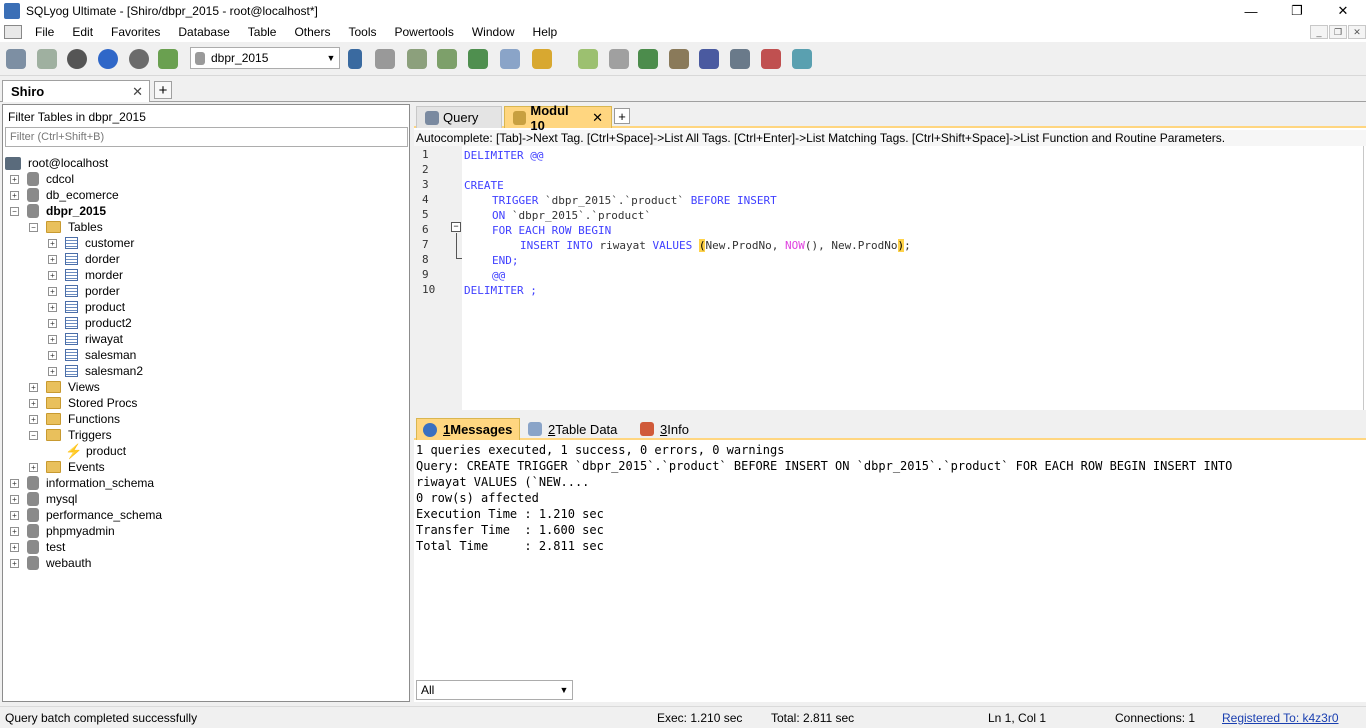 The width and height of the screenshot is (1366, 728). What do you see at coordinates (67, 467) in the screenshot?
I see `tree-folder-events: + Events` at bounding box center [67, 467].